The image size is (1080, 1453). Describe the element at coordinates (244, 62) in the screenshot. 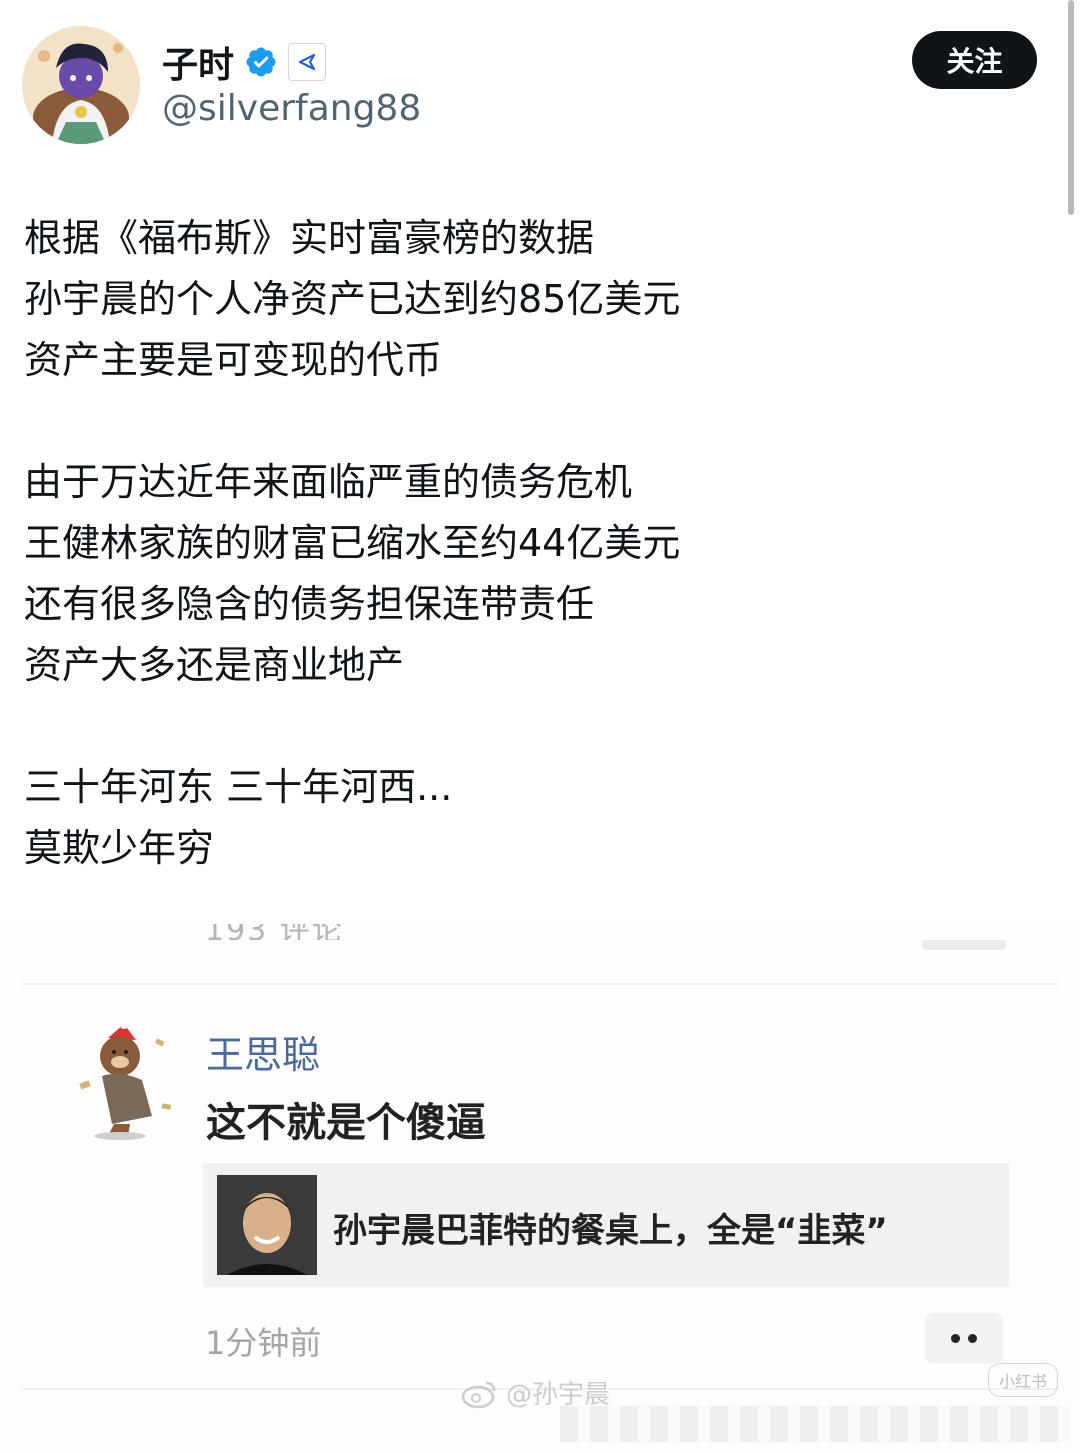

I see `name-row: 子时` at that location.